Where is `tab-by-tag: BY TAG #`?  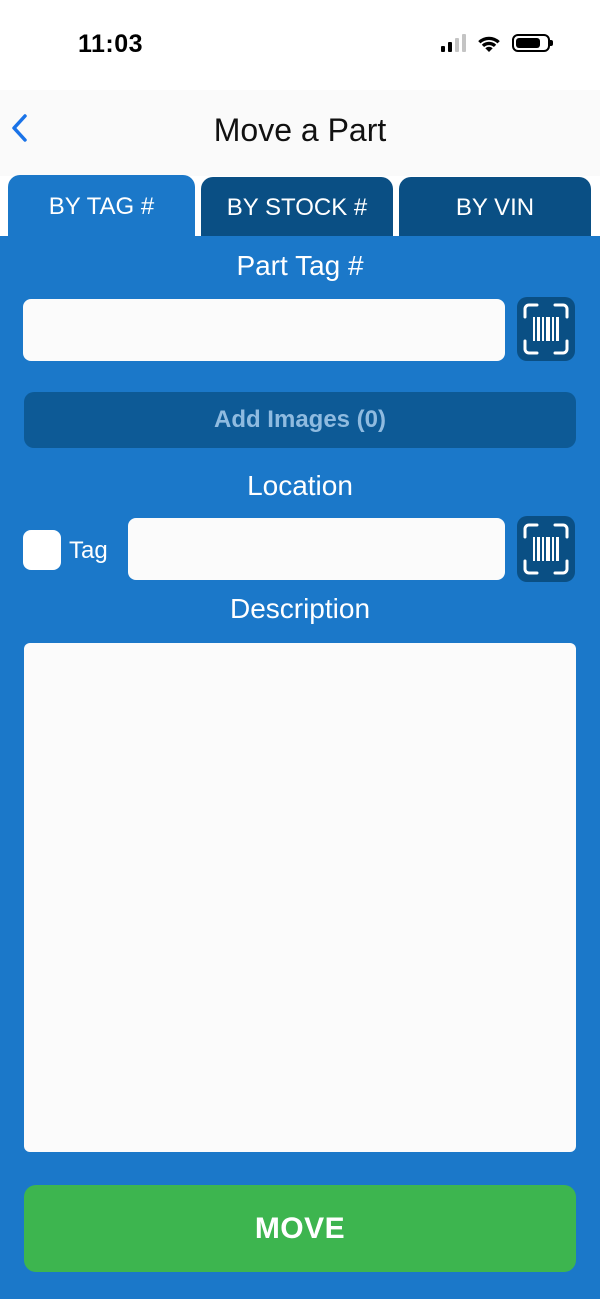 tab-by-tag: BY TAG # is located at coordinates (101, 207).